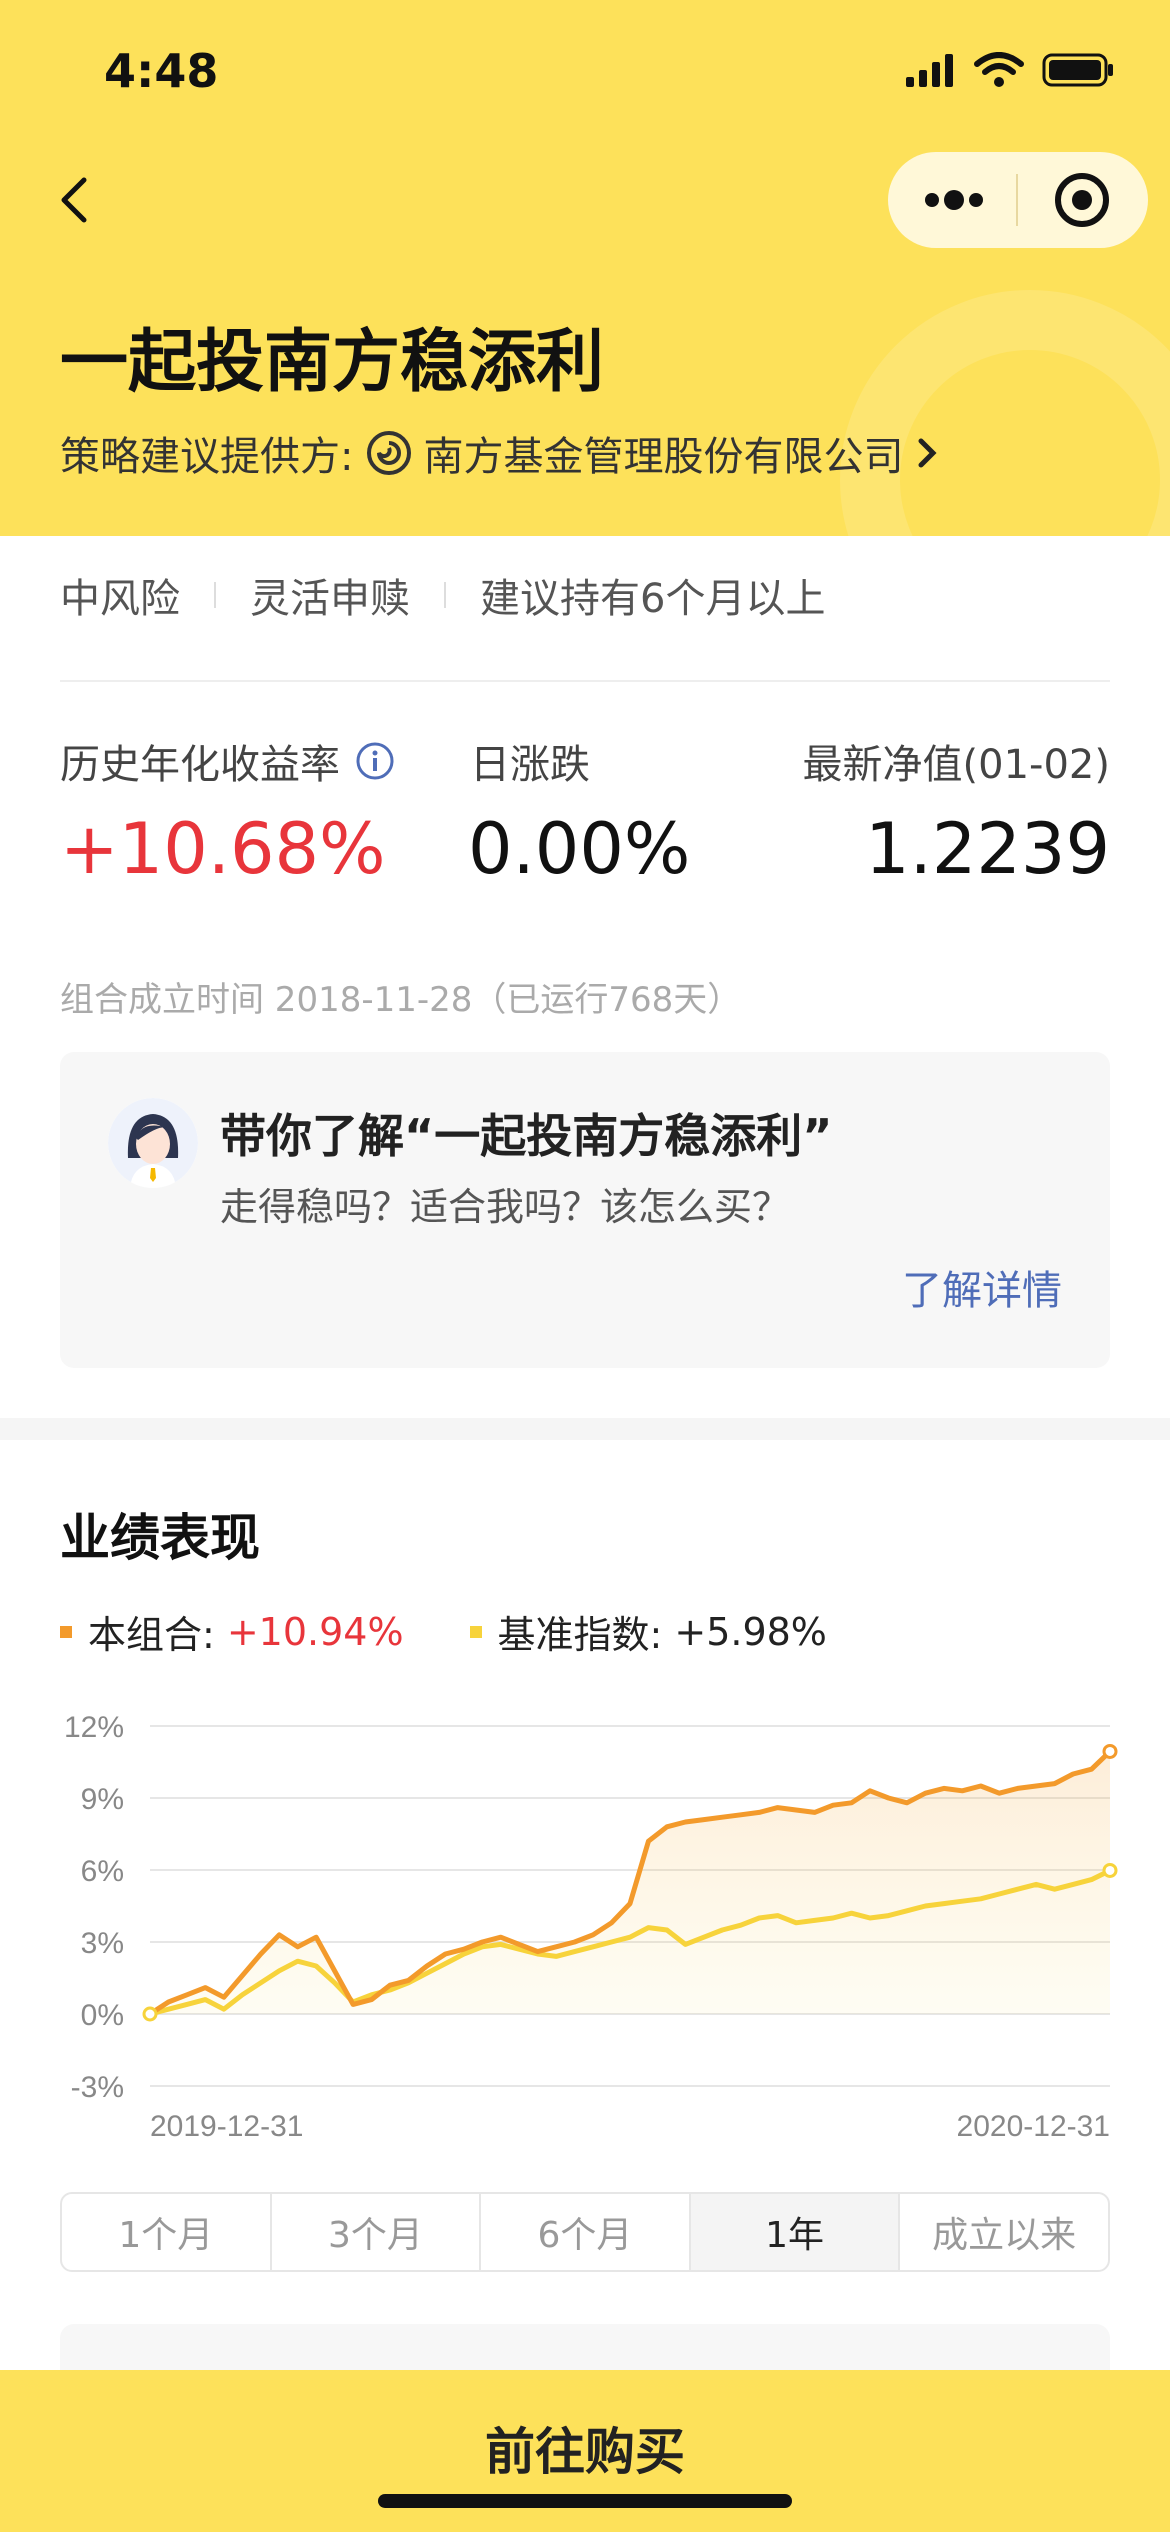 The width and height of the screenshot is (1170, 2532). I want to click on intro-card-title: 带你了解“一起投南方稳添利”, so click(526, 1136).